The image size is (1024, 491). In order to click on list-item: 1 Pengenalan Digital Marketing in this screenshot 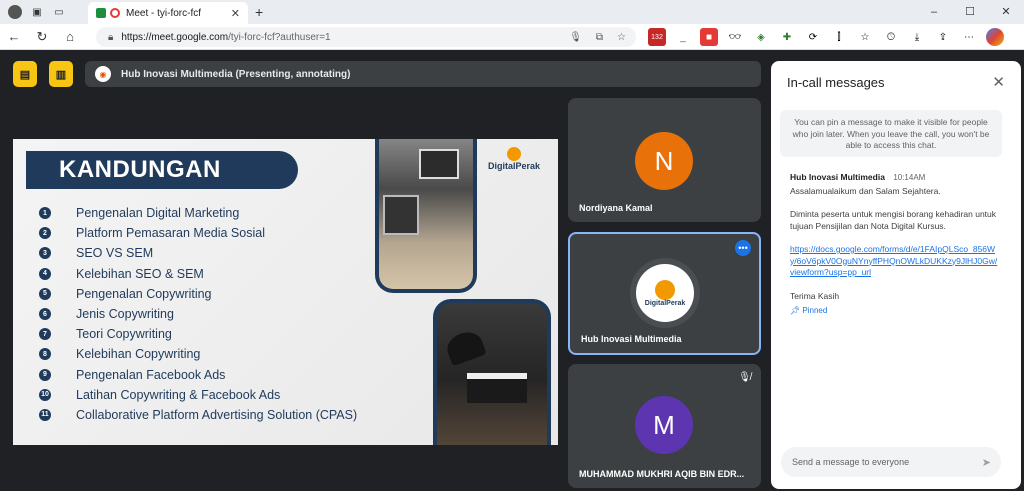, I will do `click(198, 213)`.